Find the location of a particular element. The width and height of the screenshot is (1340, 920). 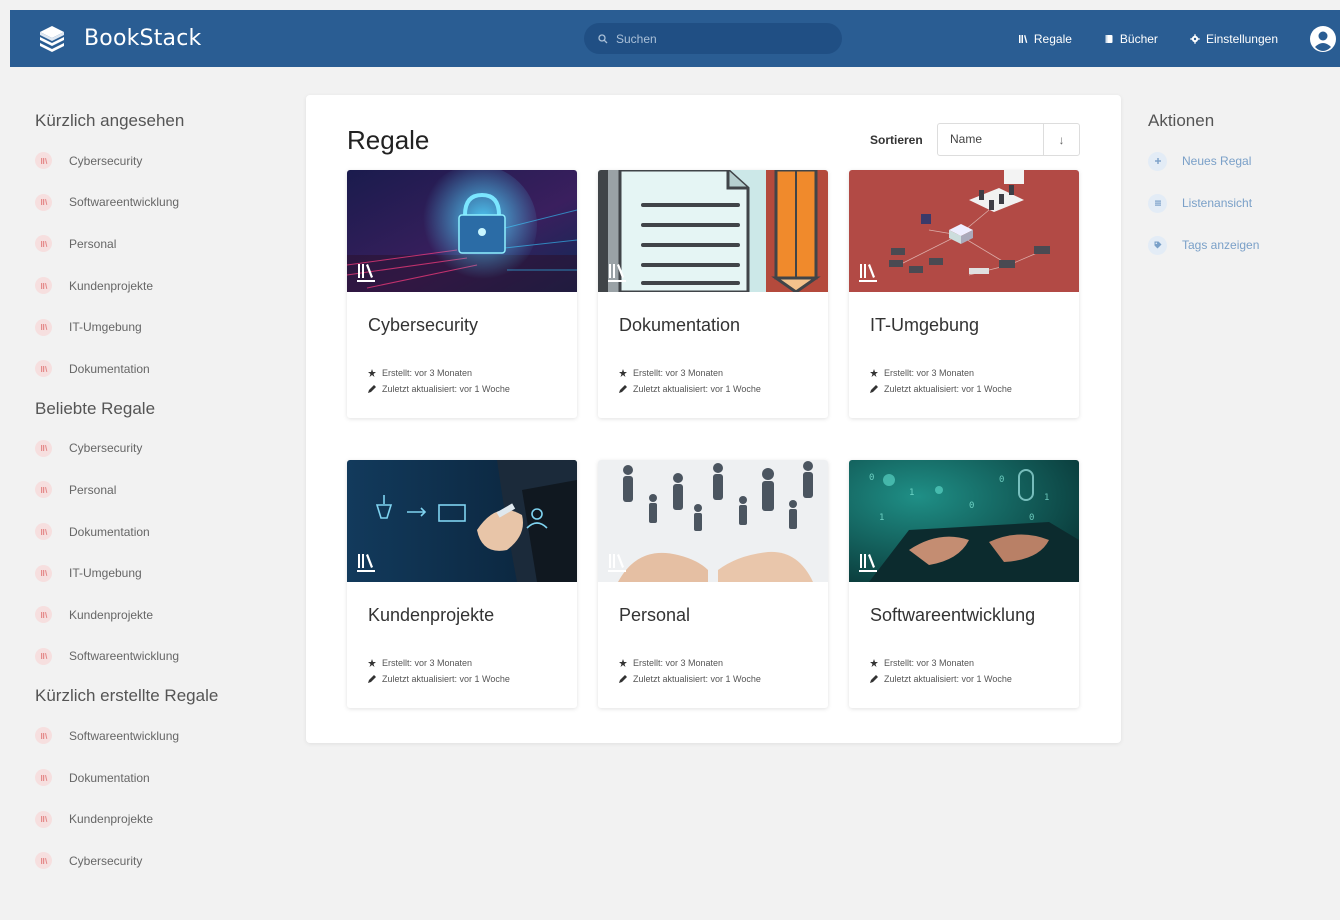

shelves-icon is located at coordinates (1023, 38).